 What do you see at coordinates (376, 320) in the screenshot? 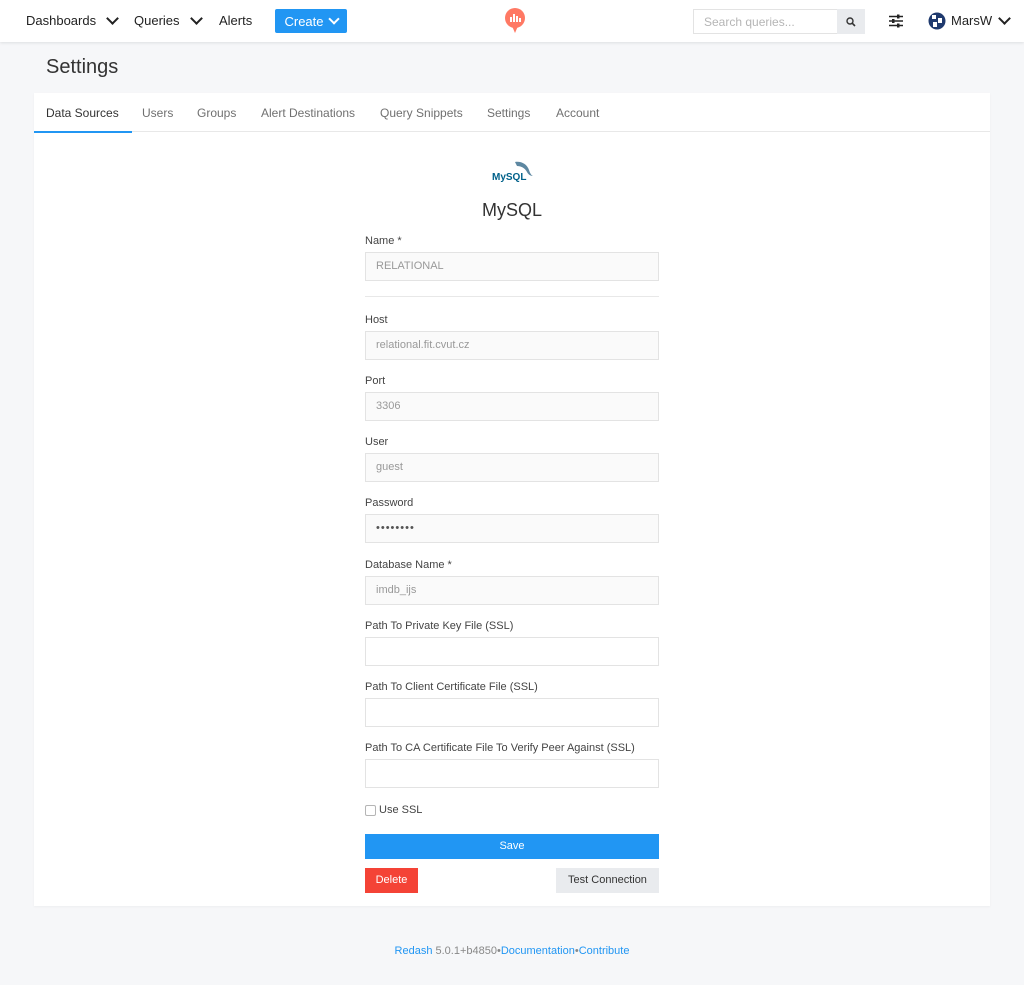
I see `host-label: Host` at bounding box center [376, 320].